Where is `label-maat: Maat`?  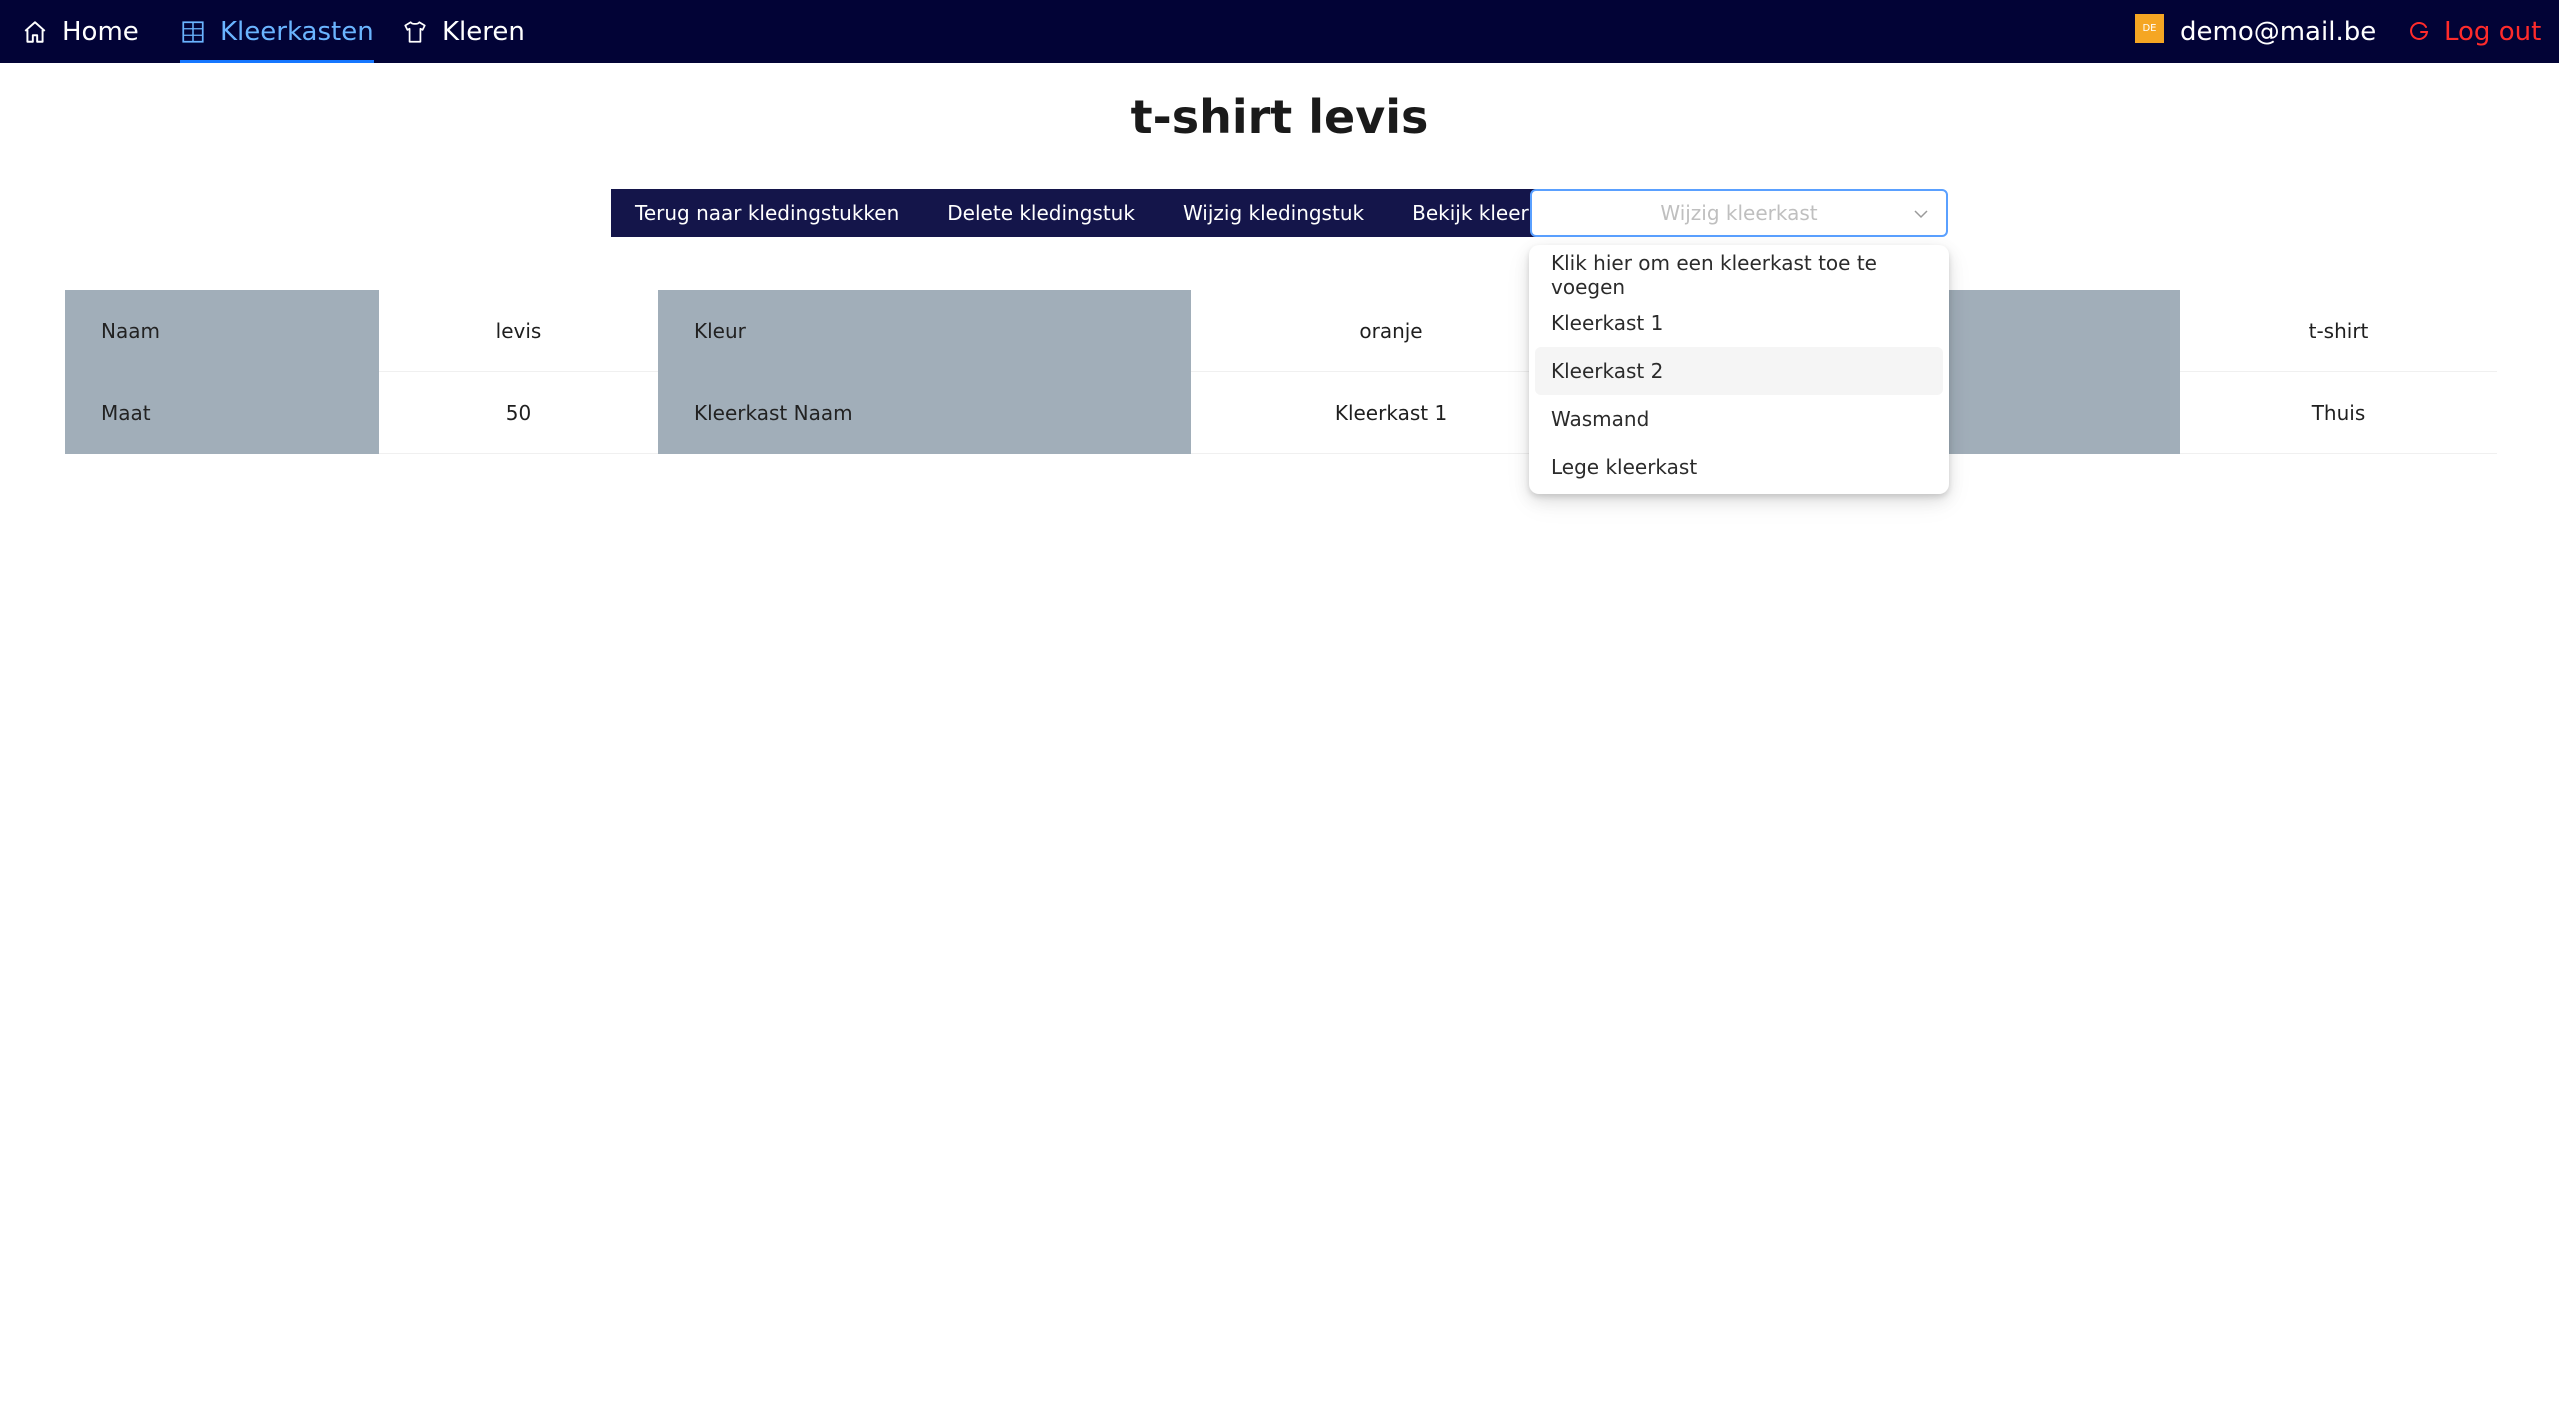 label-maat: Maat is located at coordinates (222, 413).